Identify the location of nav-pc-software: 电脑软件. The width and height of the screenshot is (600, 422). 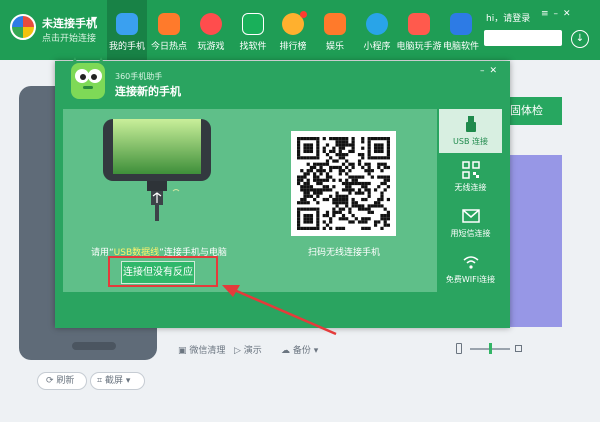
(461, 30).